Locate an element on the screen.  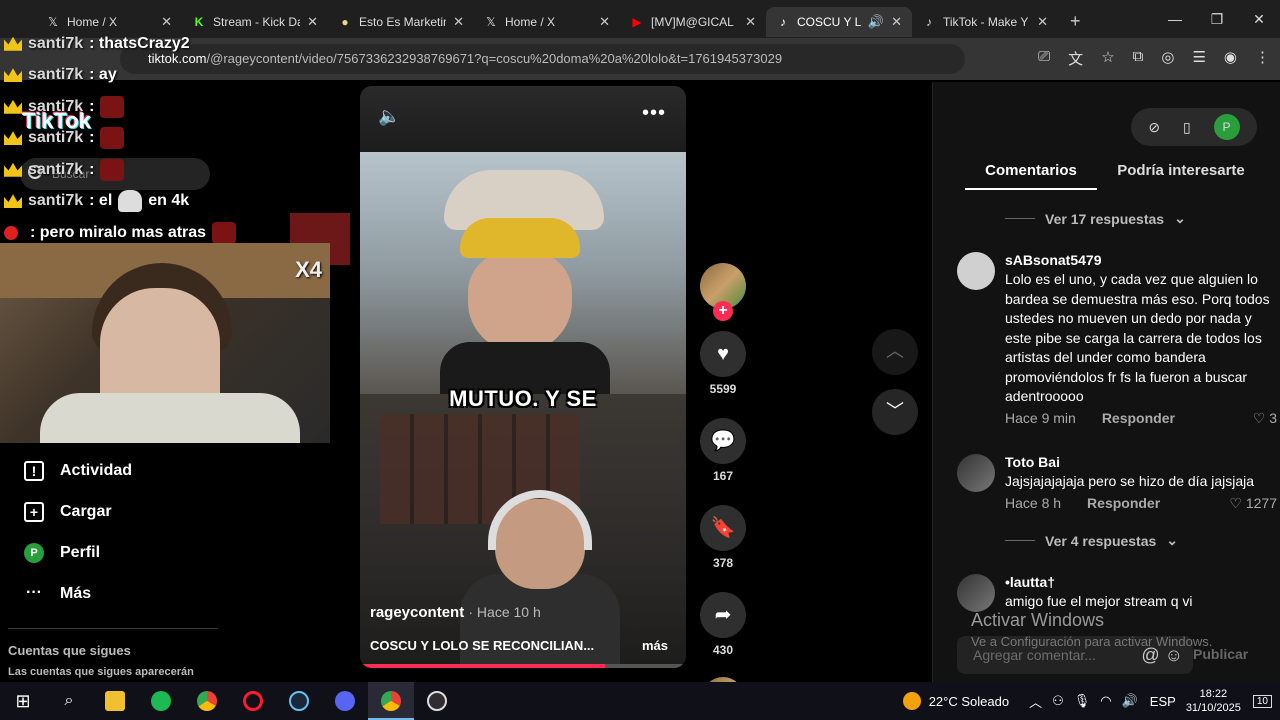
discord-icon is located at coordinates (345, 701).